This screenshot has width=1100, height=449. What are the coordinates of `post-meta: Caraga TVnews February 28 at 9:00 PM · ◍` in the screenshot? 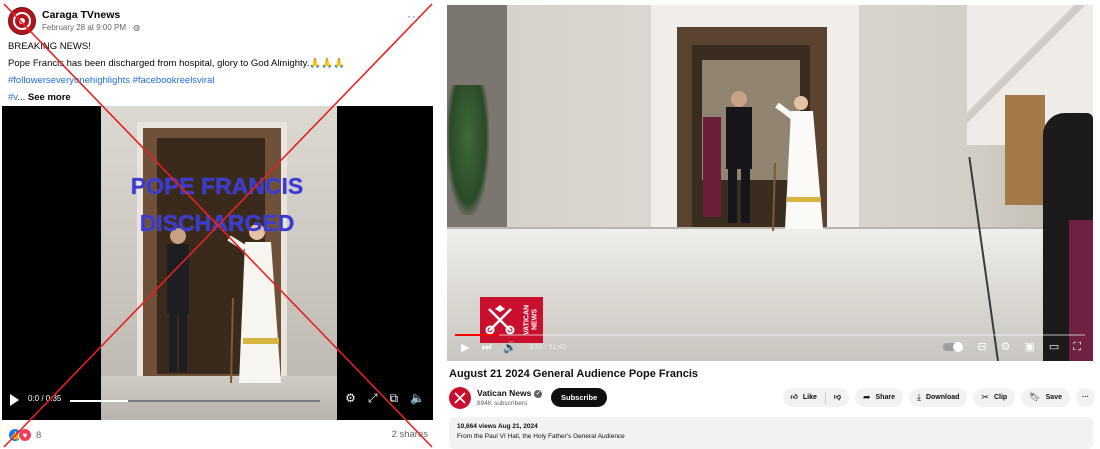 It's located at (91, 21).